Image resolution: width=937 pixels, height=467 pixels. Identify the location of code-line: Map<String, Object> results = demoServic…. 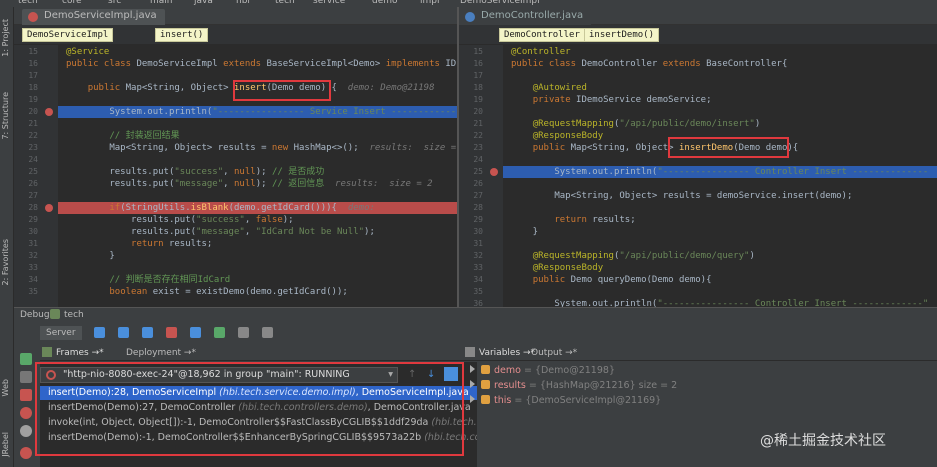
(682, 196).